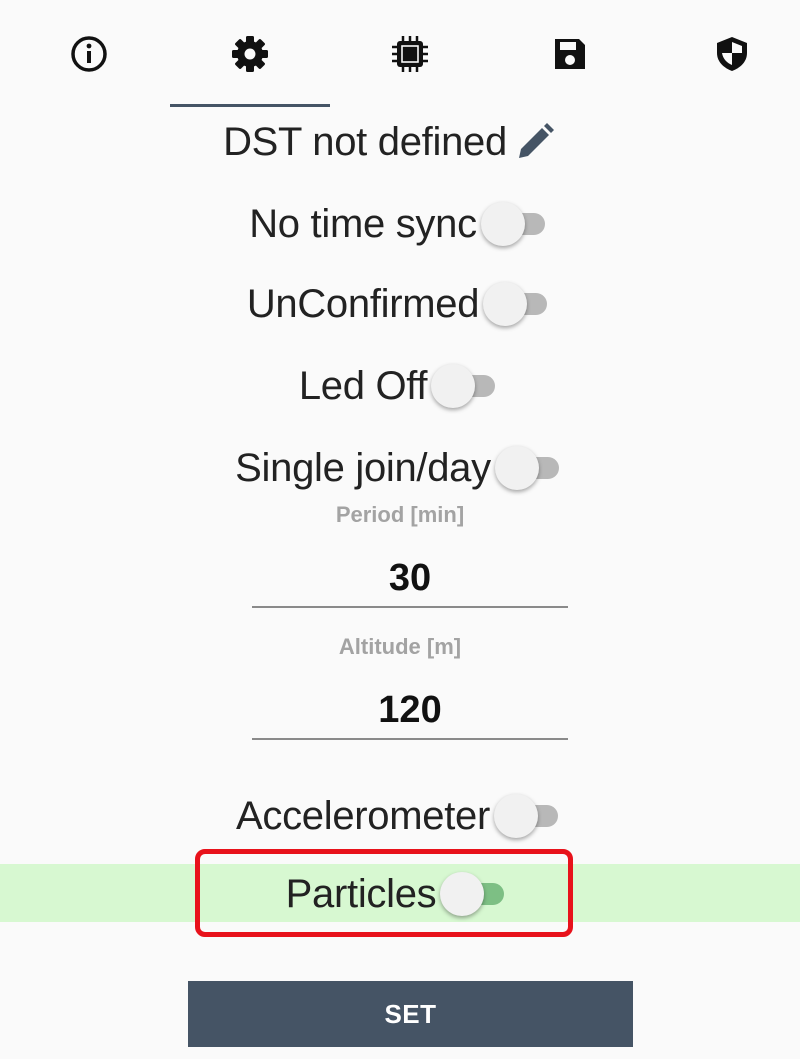 The image size is (800, 1059). I want to click on single-join-toggle, so click(527, 468).